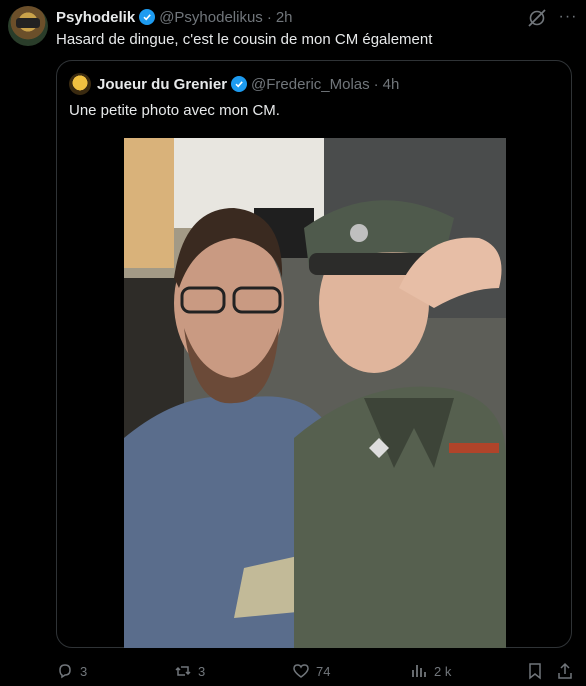 Image resolution: width=586 pixels, height=686 pixels. I want to click on share-button, so click(565, 671).